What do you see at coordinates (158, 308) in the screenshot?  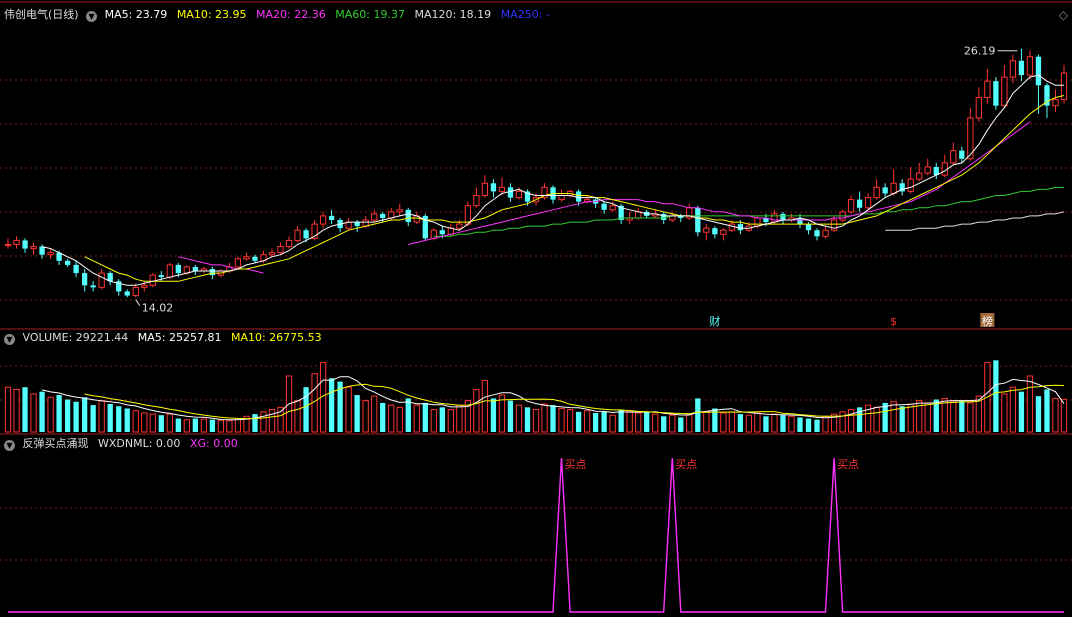 I see `low-price-label: 14.02` at bounding box center [158, 308].